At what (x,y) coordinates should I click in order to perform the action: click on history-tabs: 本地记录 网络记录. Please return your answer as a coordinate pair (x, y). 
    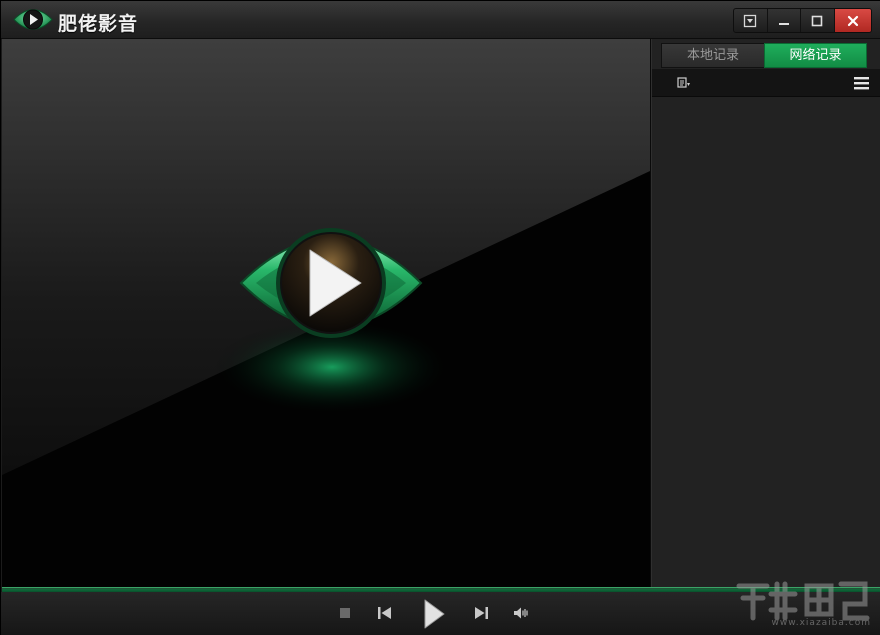
    Looking at the image, I should click on (764, 55).